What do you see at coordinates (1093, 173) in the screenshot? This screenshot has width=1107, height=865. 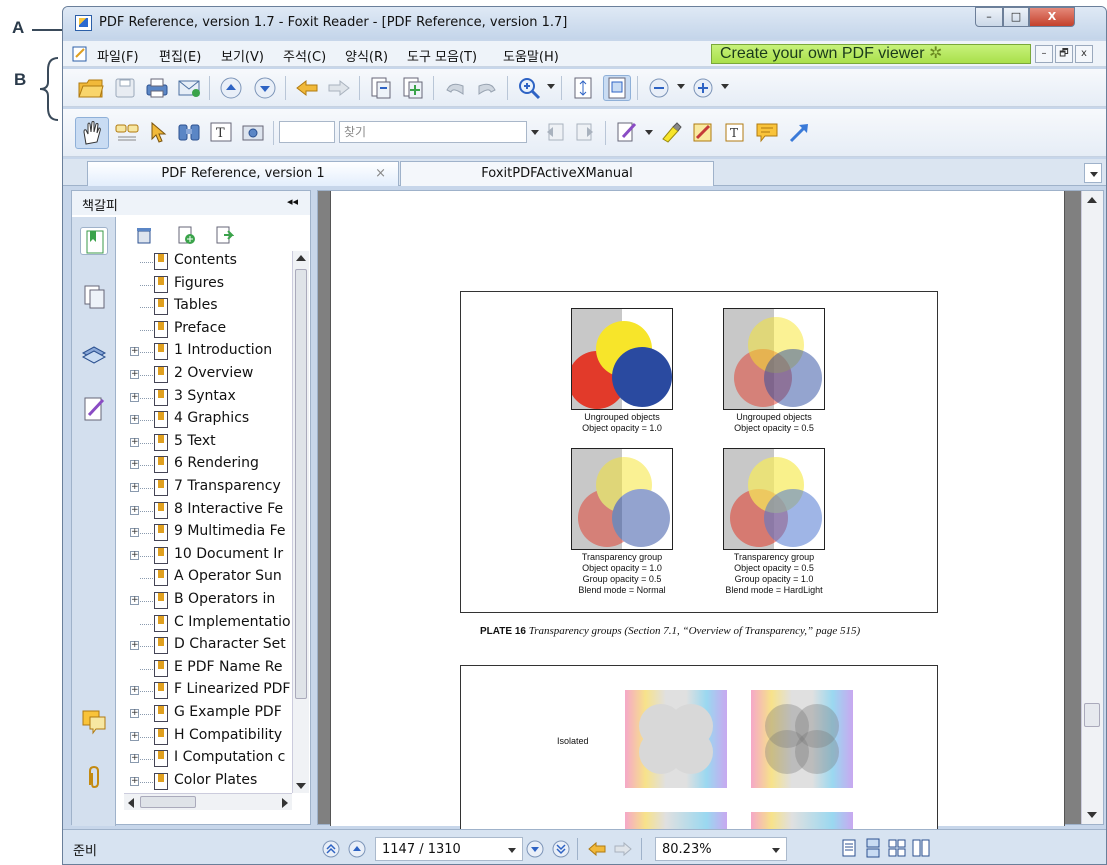 I see `tab-list-dropdown` at bounding box center [1093, 173].